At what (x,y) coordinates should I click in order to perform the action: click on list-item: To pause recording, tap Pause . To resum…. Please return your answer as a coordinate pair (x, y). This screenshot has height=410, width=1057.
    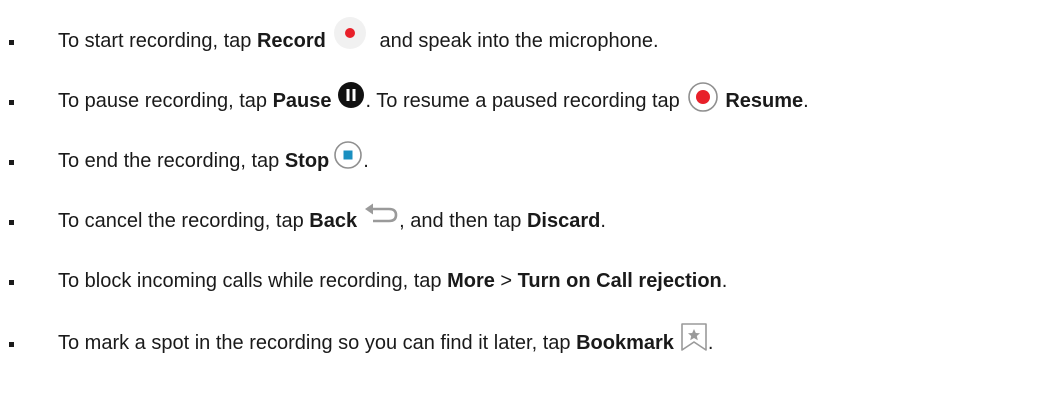
    Looking at the image, I should click on (528, 101).